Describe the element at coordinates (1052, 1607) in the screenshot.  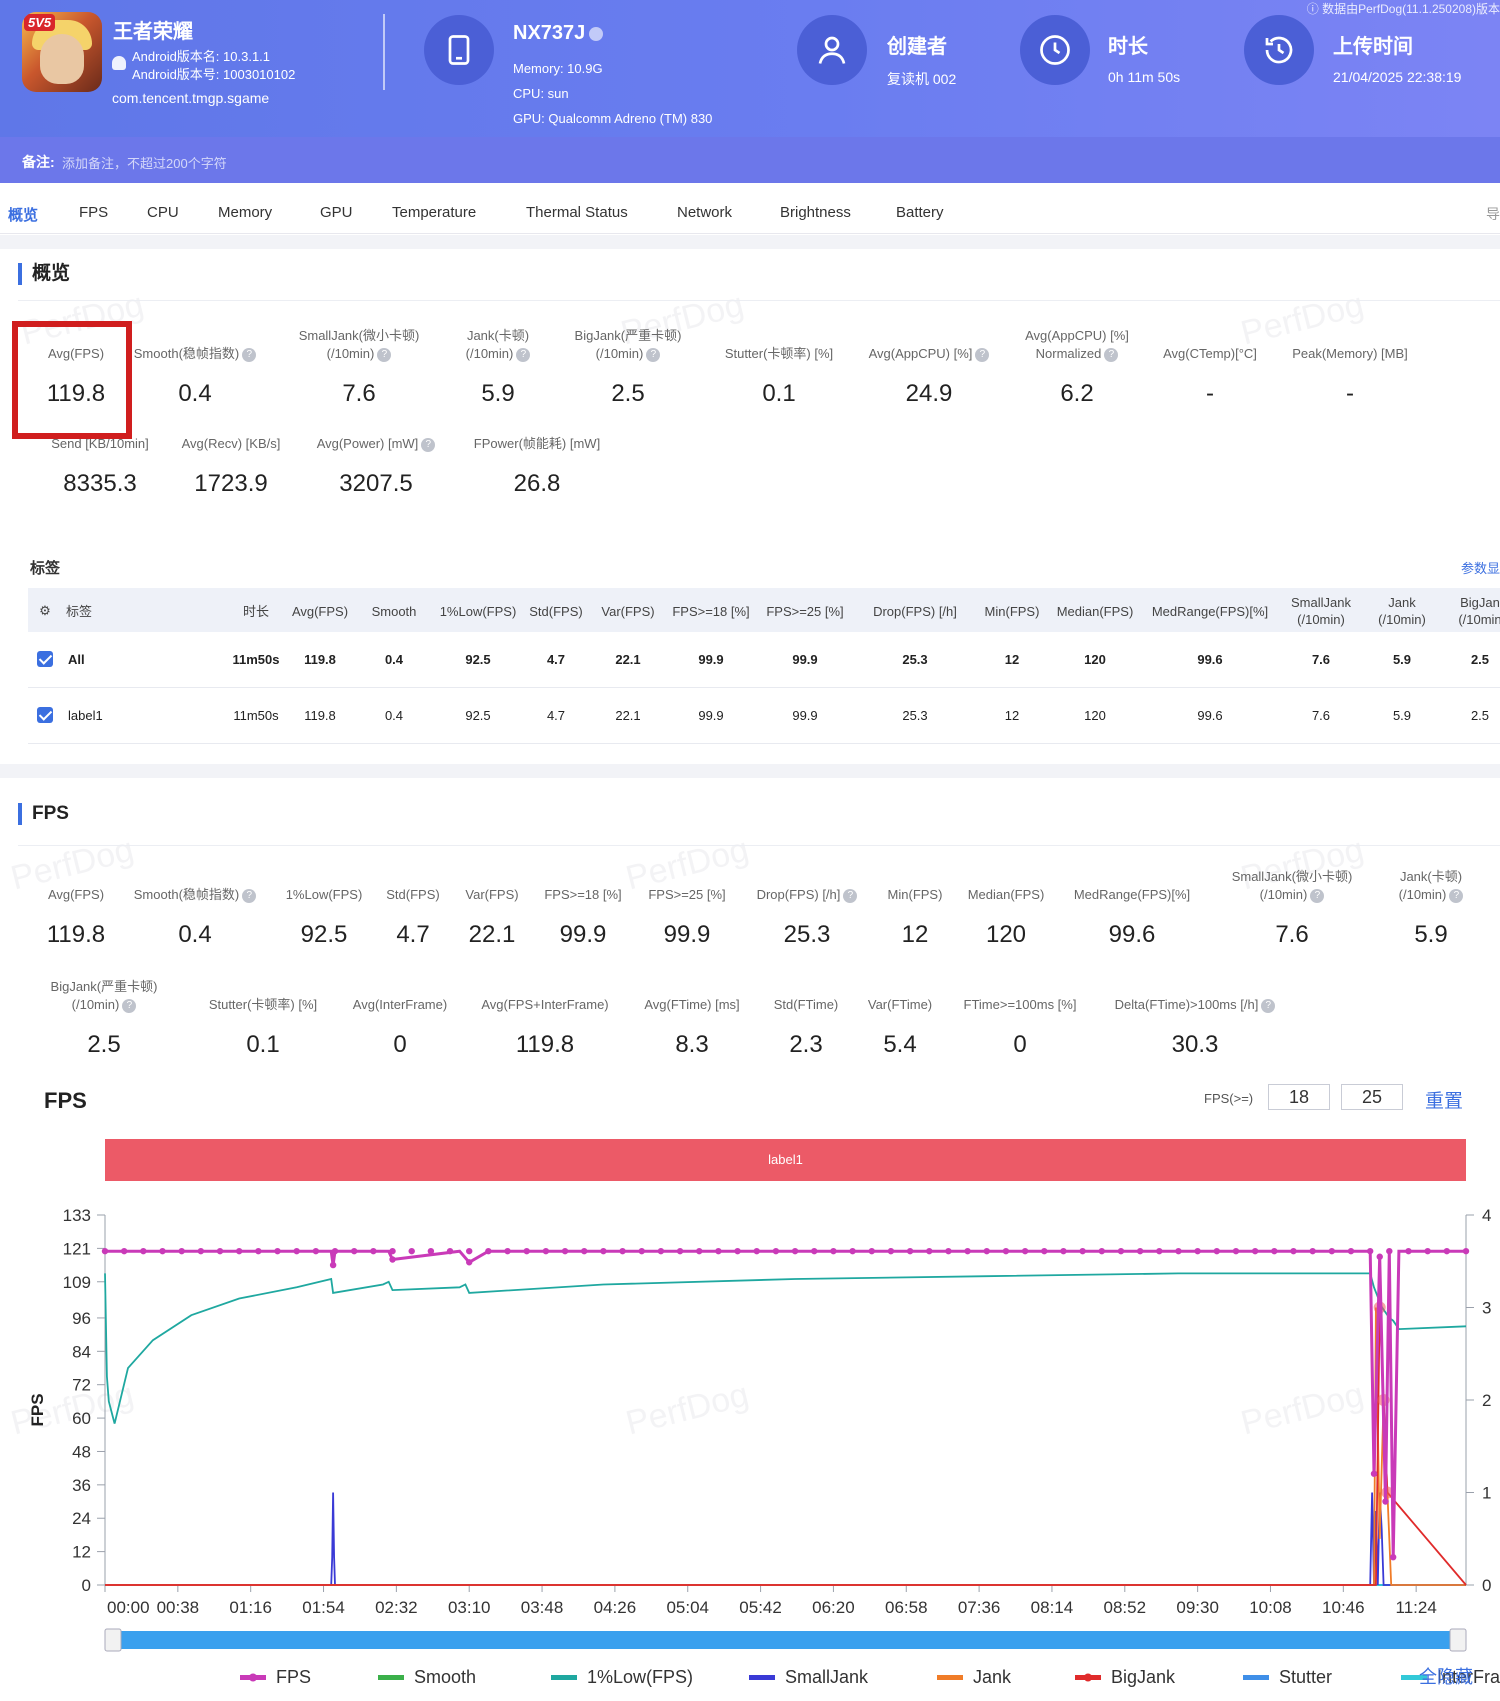
I see `x-tick-label: 08:14` at that location.